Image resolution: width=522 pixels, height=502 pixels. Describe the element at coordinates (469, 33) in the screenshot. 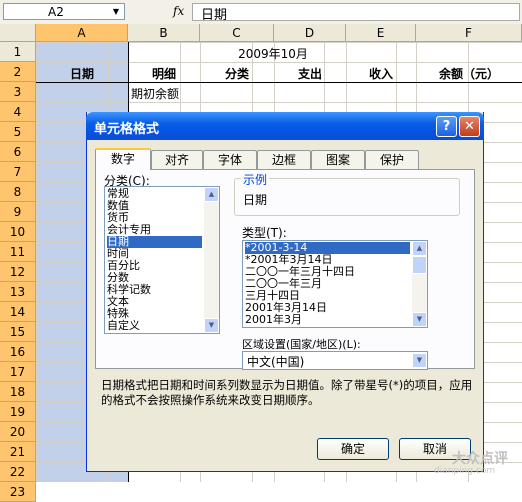

I see `col-header-f: F` at that location.